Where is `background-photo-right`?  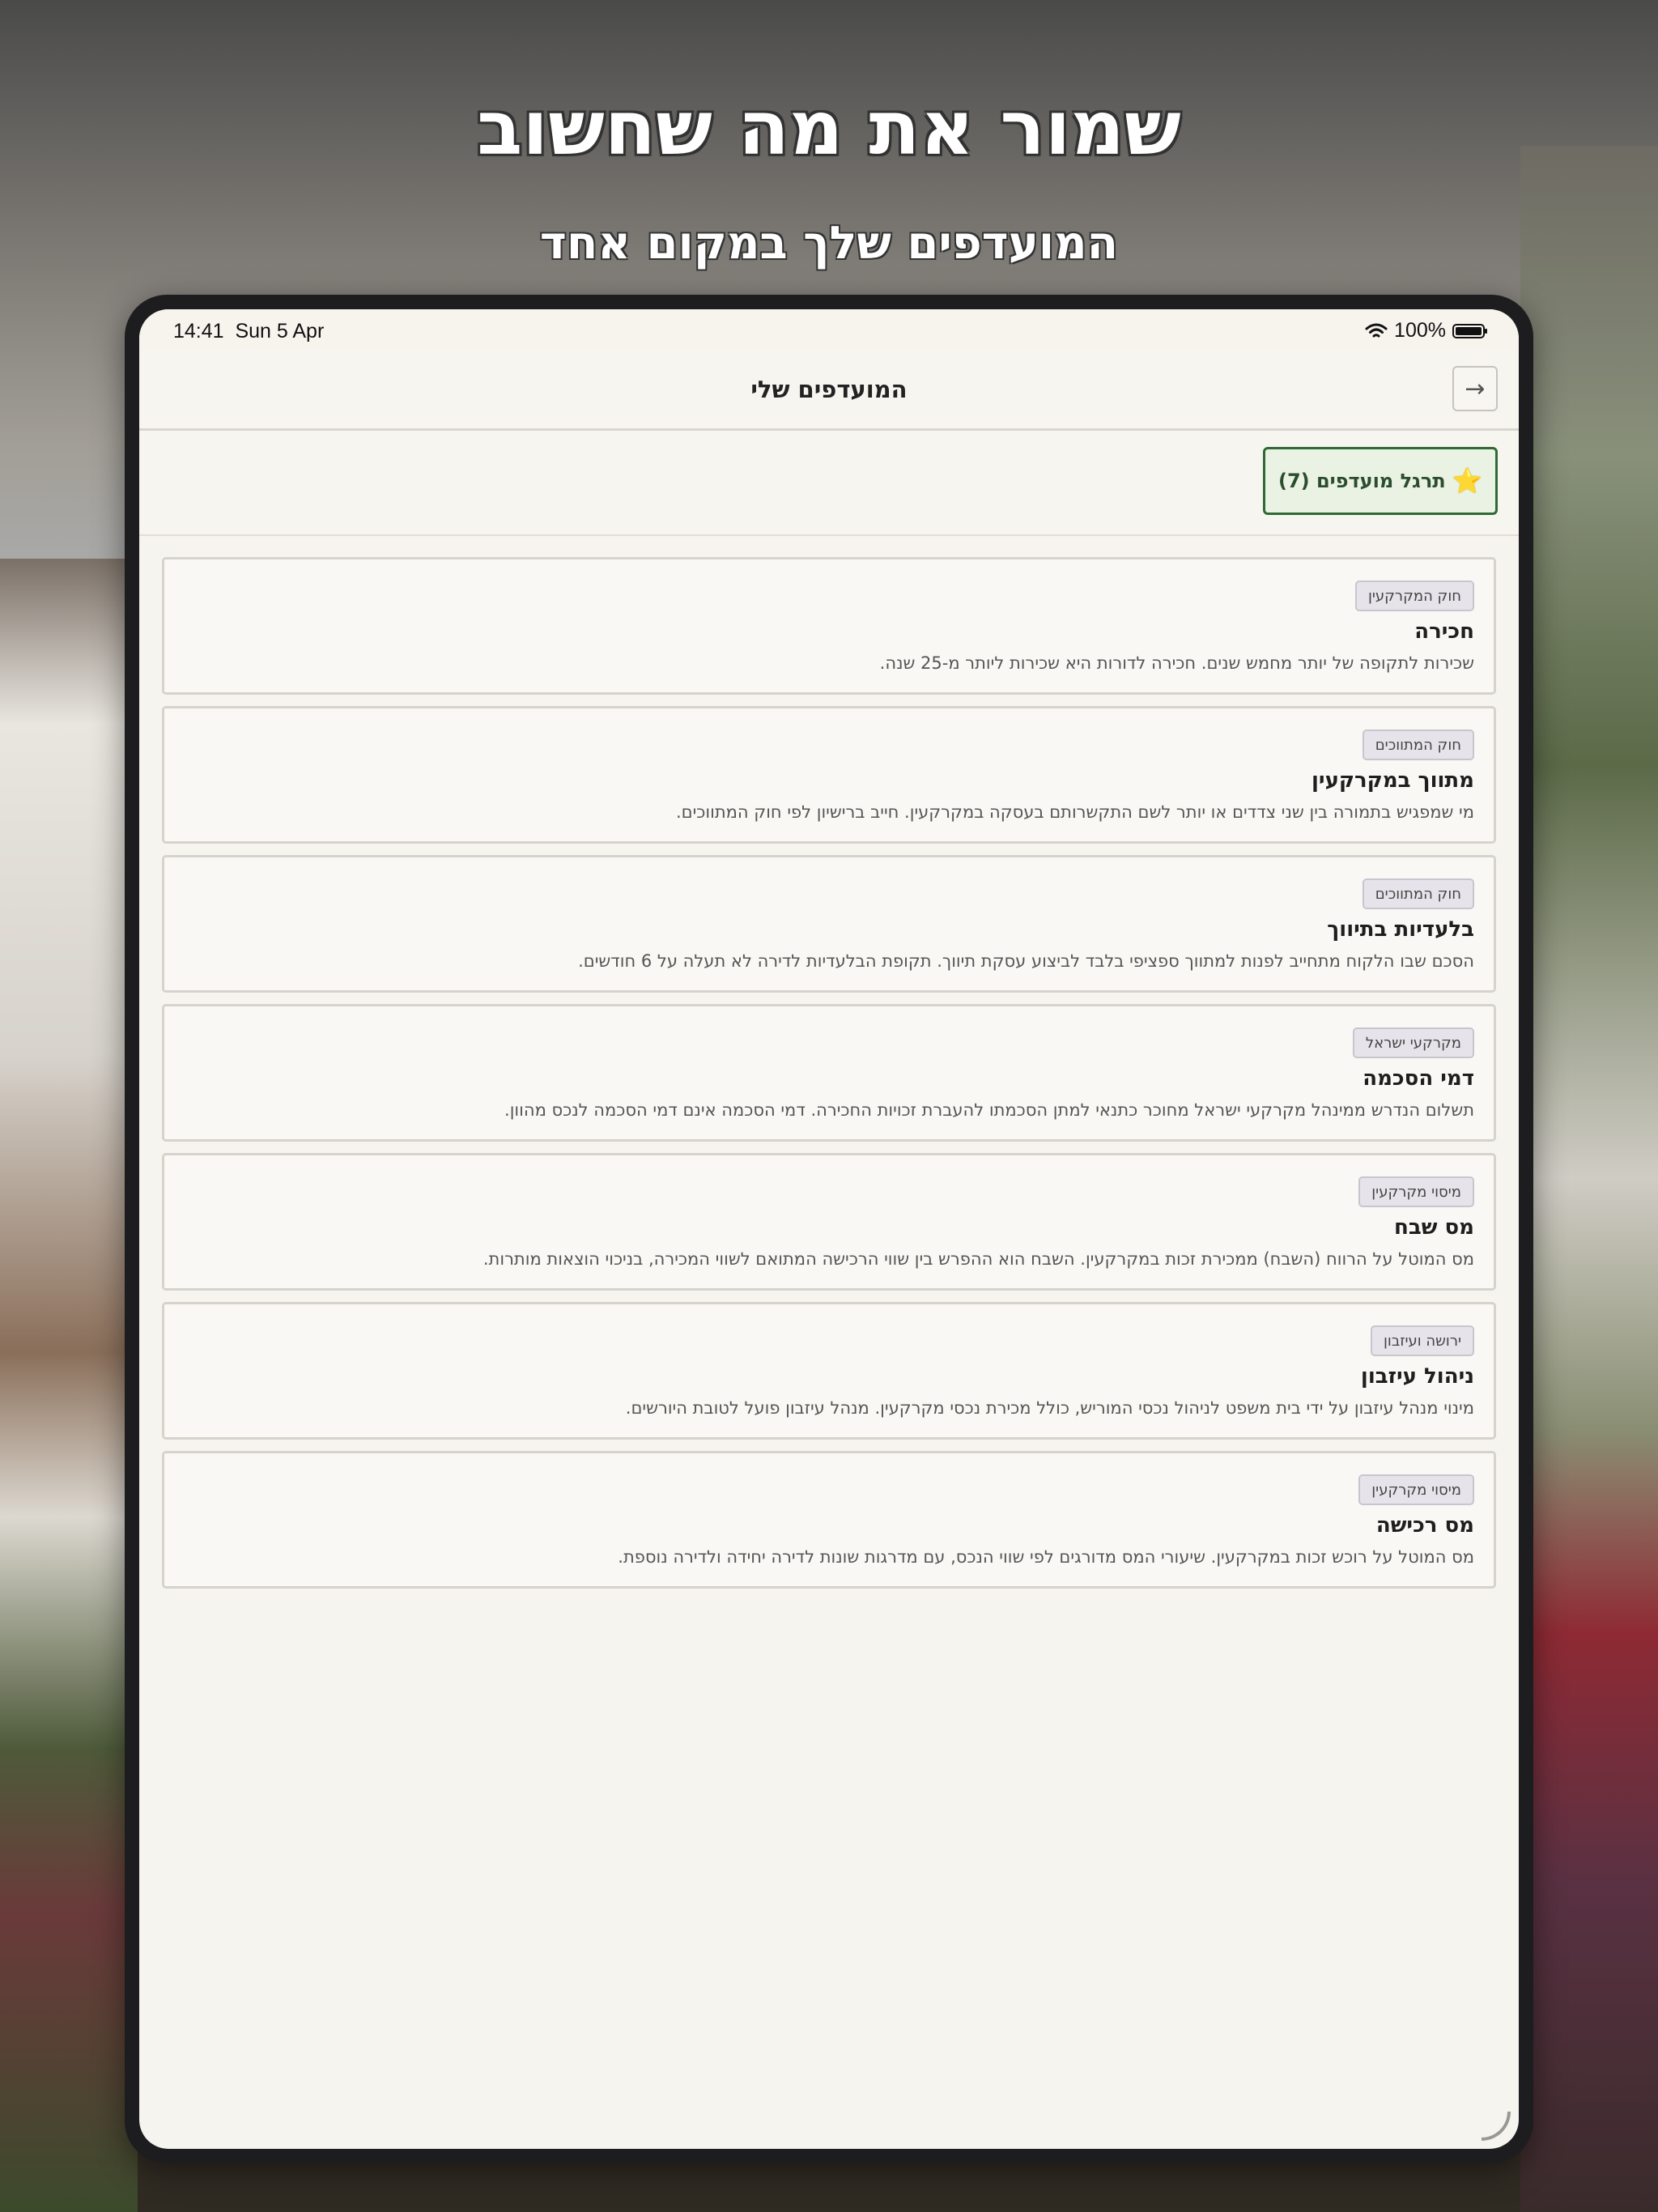 background-photo-right is located at coordinates (1589, 1179).